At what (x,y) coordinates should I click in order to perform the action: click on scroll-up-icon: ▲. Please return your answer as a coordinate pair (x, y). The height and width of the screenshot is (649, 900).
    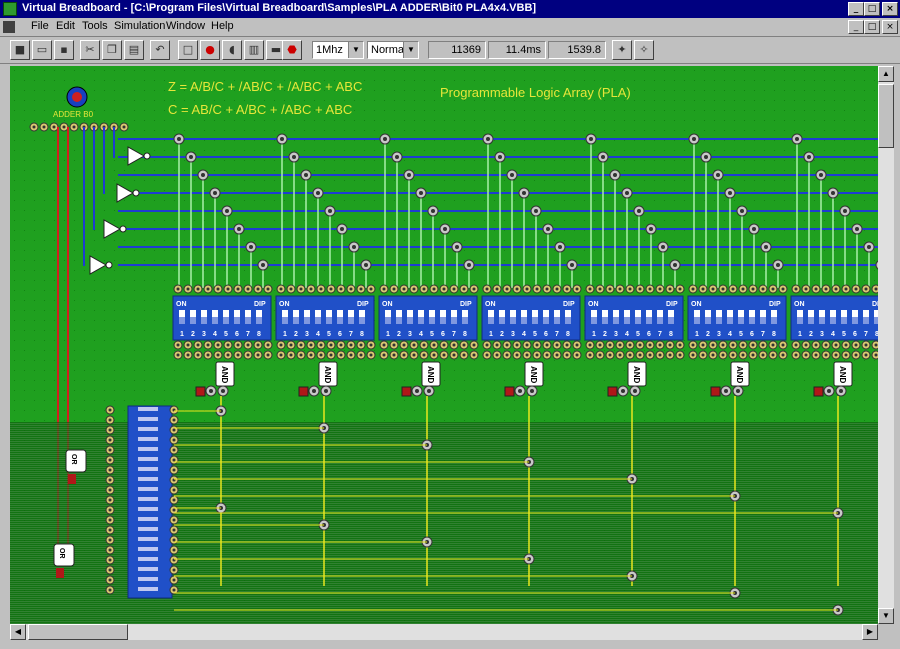
    Looking at the image, I should click on (886, 74).